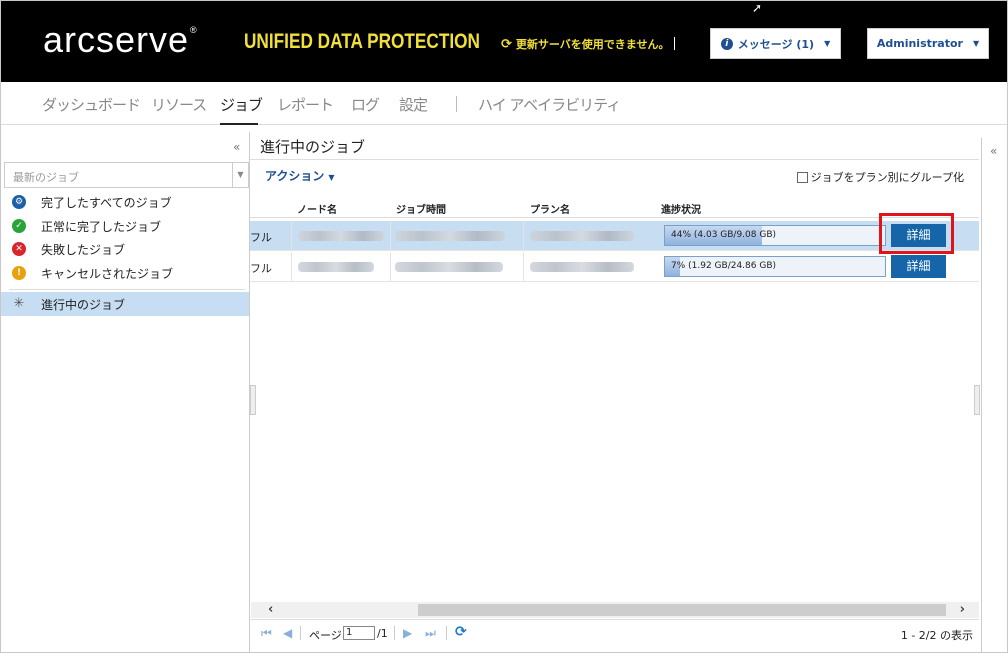 Image resolution: width=1008 pixels, height=653 pixels. What do you see at coordinates (682, 610) in the screenshot?
I see `scrollbar-thumb` at bounding box center [682, 610].